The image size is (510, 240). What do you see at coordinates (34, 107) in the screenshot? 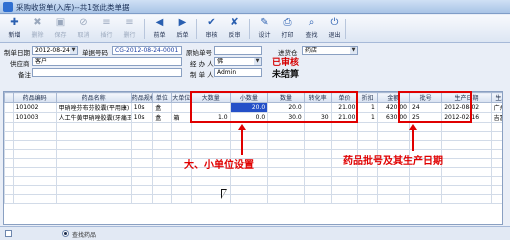
I see `table-cell: 101002` at bounding box center [34, 107].